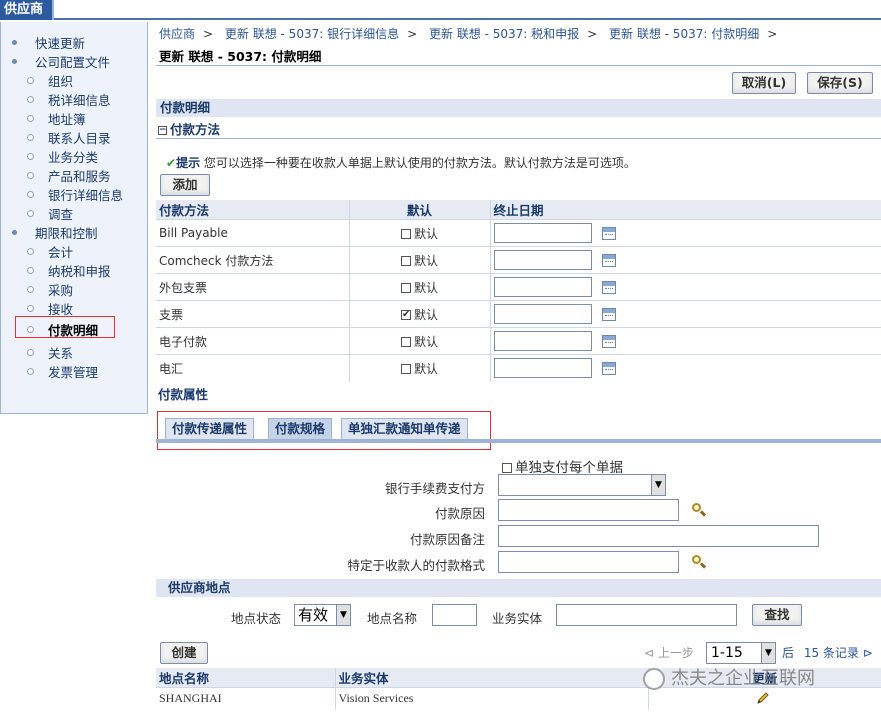 Image resolution: width=881 pixels, height=716 pixels. Describe the element at coordinates (27, 10) in the screenshot. I see `supplier-tab: 供应商` at that location.